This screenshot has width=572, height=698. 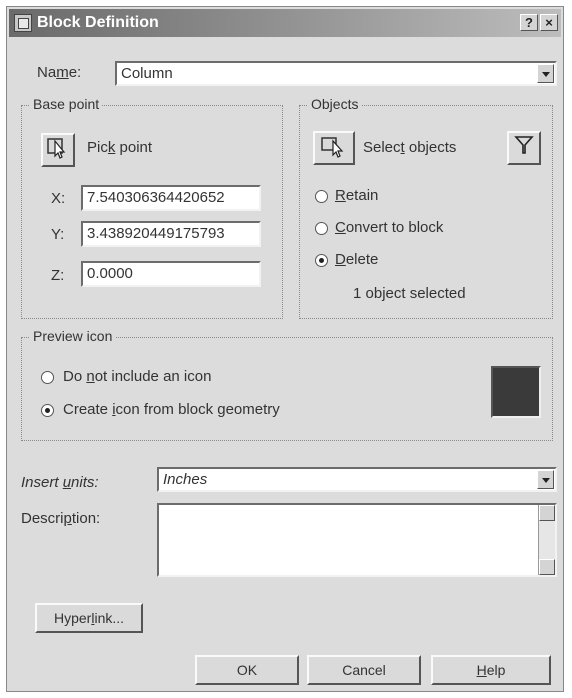 What do you see at coordinates (98, 22) in the screenshot?
I see `window-title: Block Definition` at bounding box center [98, 22].